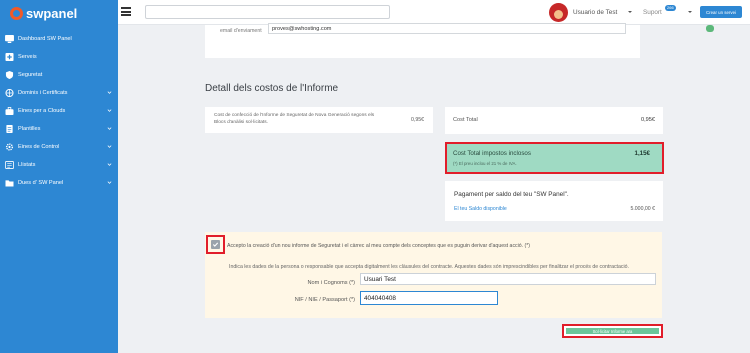 This screenshot has height=353, width=750. Describe the element at coordinates (241, 31) in the screenshot. I see `email-label: email d'enviament` at that location.